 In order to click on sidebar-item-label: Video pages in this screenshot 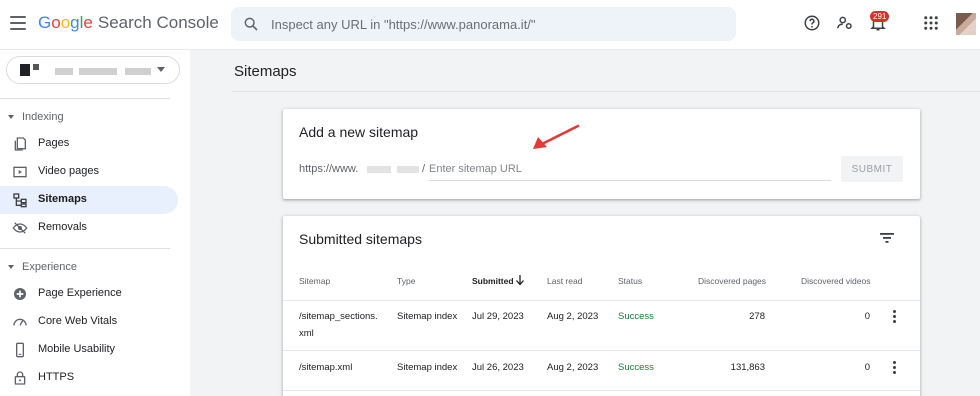, I will do `click(68, 171)`.